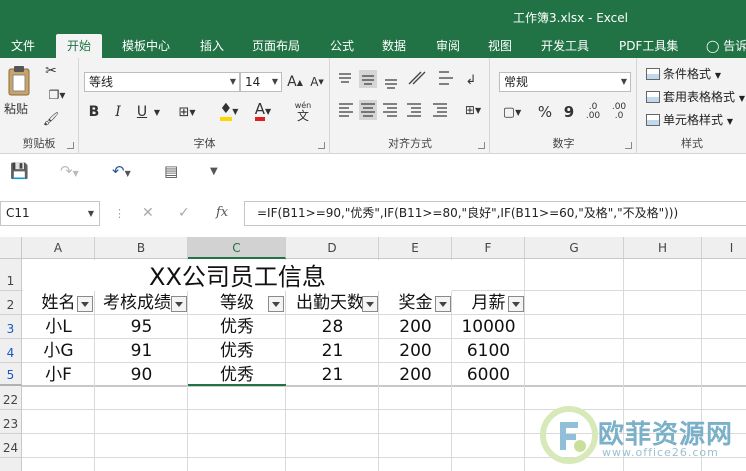 The width and height of the screenshot is (746, 471). What do you see at coordinates (724, 248) in the screenshot?
I see `column-header-i: I` at bounding box center [724, 248].